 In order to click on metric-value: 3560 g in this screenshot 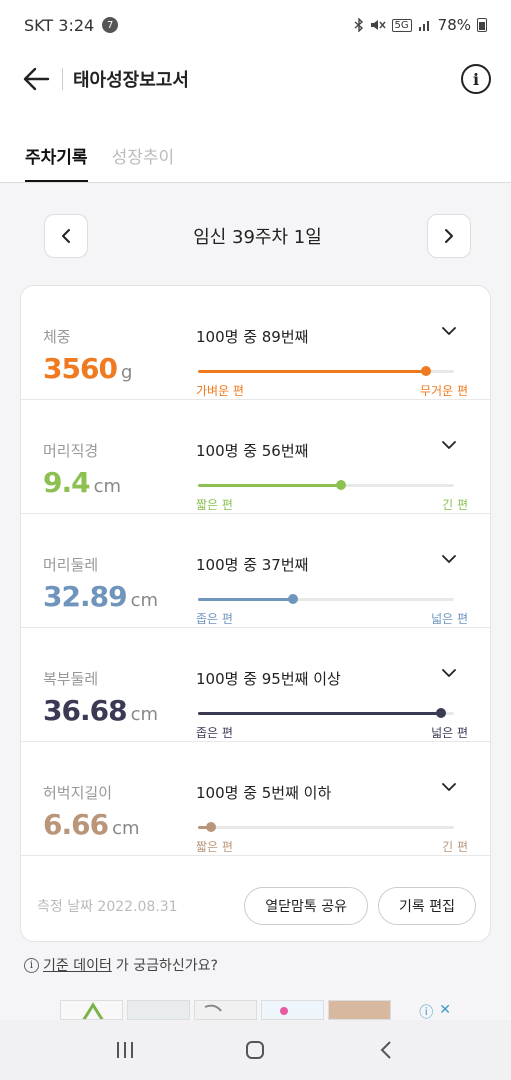, I will do `click(87, 368)`.